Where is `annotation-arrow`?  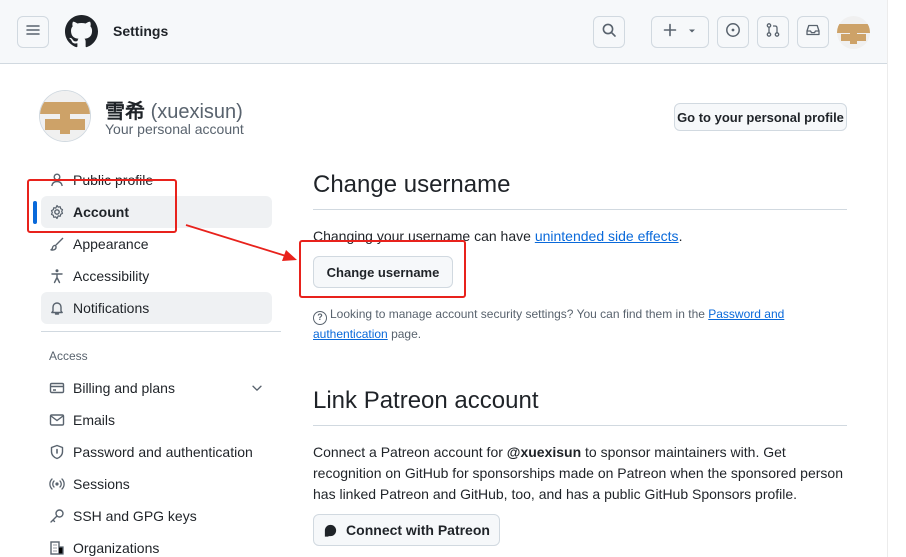
annotation-arrow is located at coordinates (241, 242).